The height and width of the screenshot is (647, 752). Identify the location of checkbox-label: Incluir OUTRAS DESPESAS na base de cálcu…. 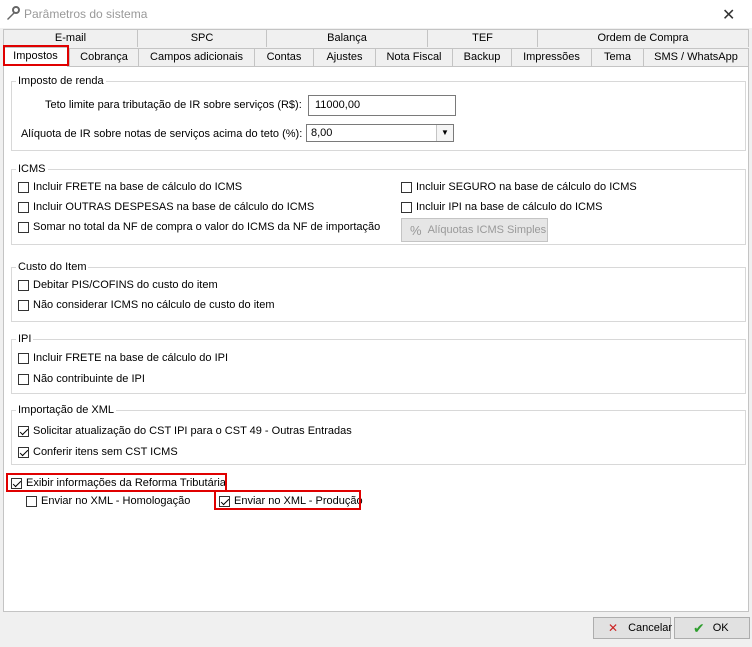
(174, 207).